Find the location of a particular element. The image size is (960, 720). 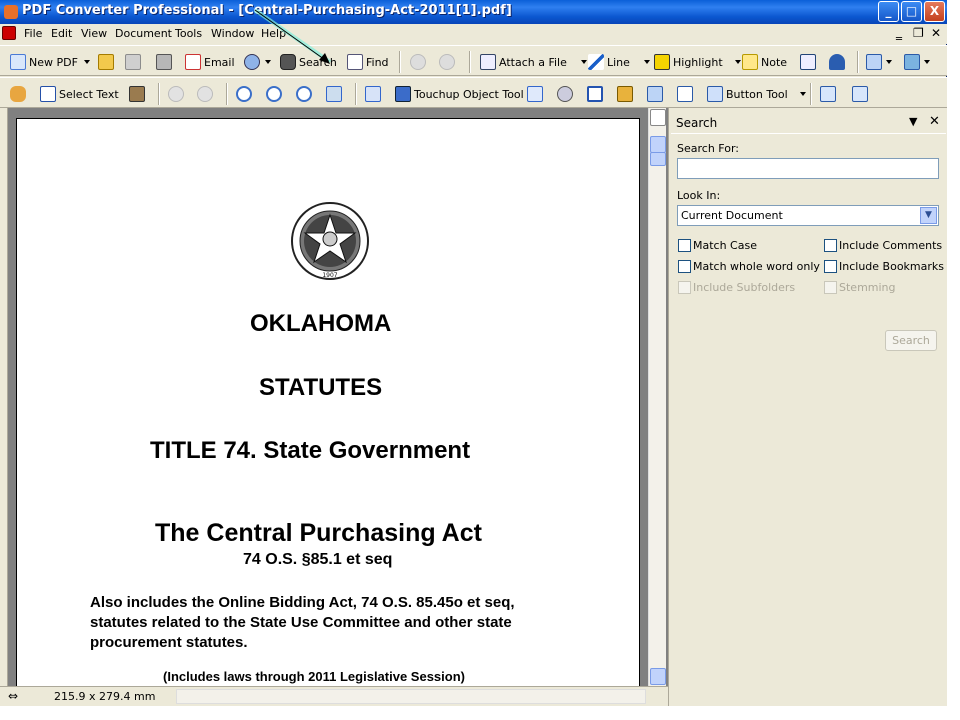

doc-heading-act: The Central Purchasing Act is located at coordinates (318, 533).